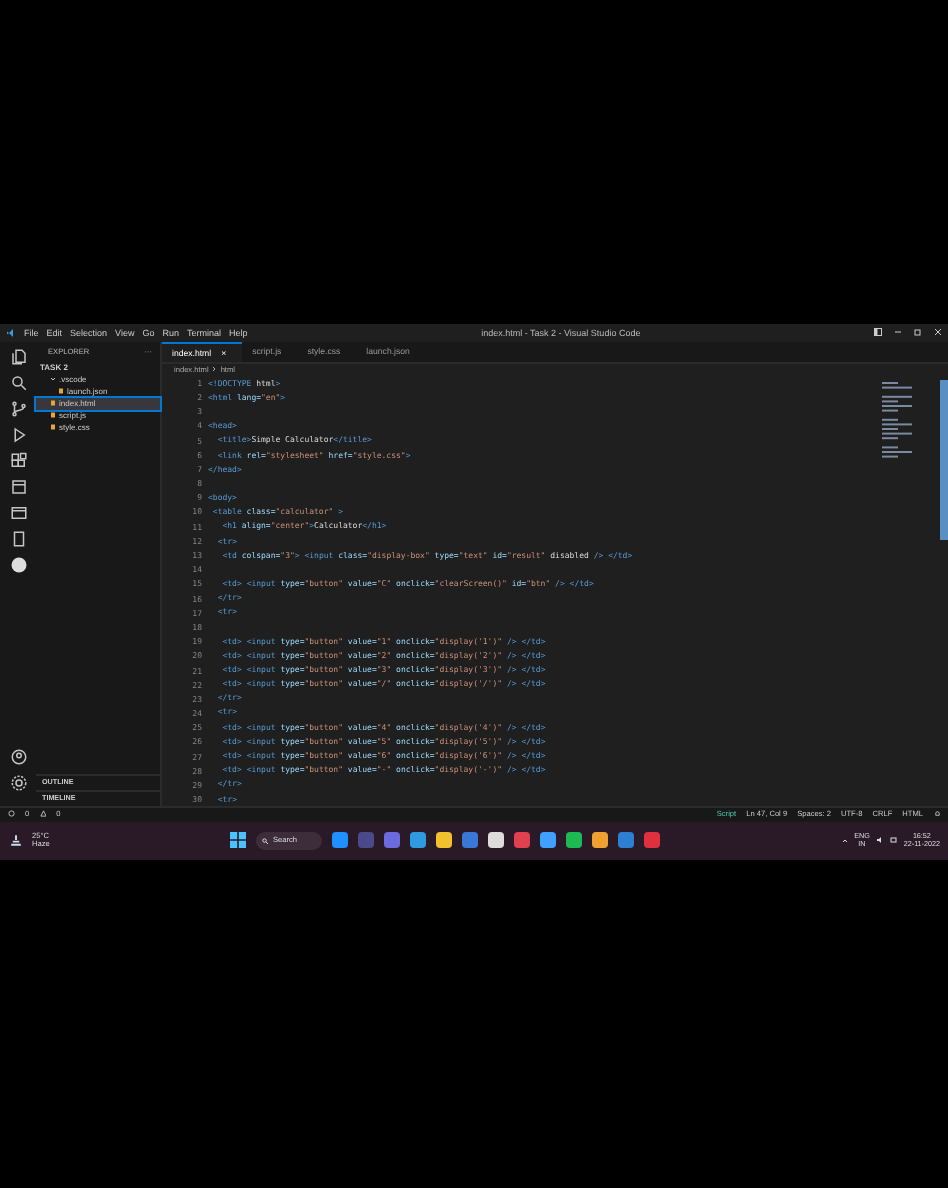 The image size is (948, 1188). What do you see at coordinates (18, 538) in the screenshot?
I see `tablet-icon` at bounding box center [18, 538].